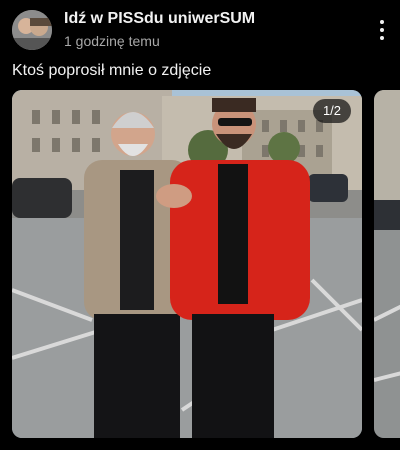 Image resolution: width=400 pixels, height=450 pixels. Describe the element at coordinates (200, 30) in the screenshot. I see `post-header: Idź w PISSdu uniwerSUM 1 godzinę temu` at that location.